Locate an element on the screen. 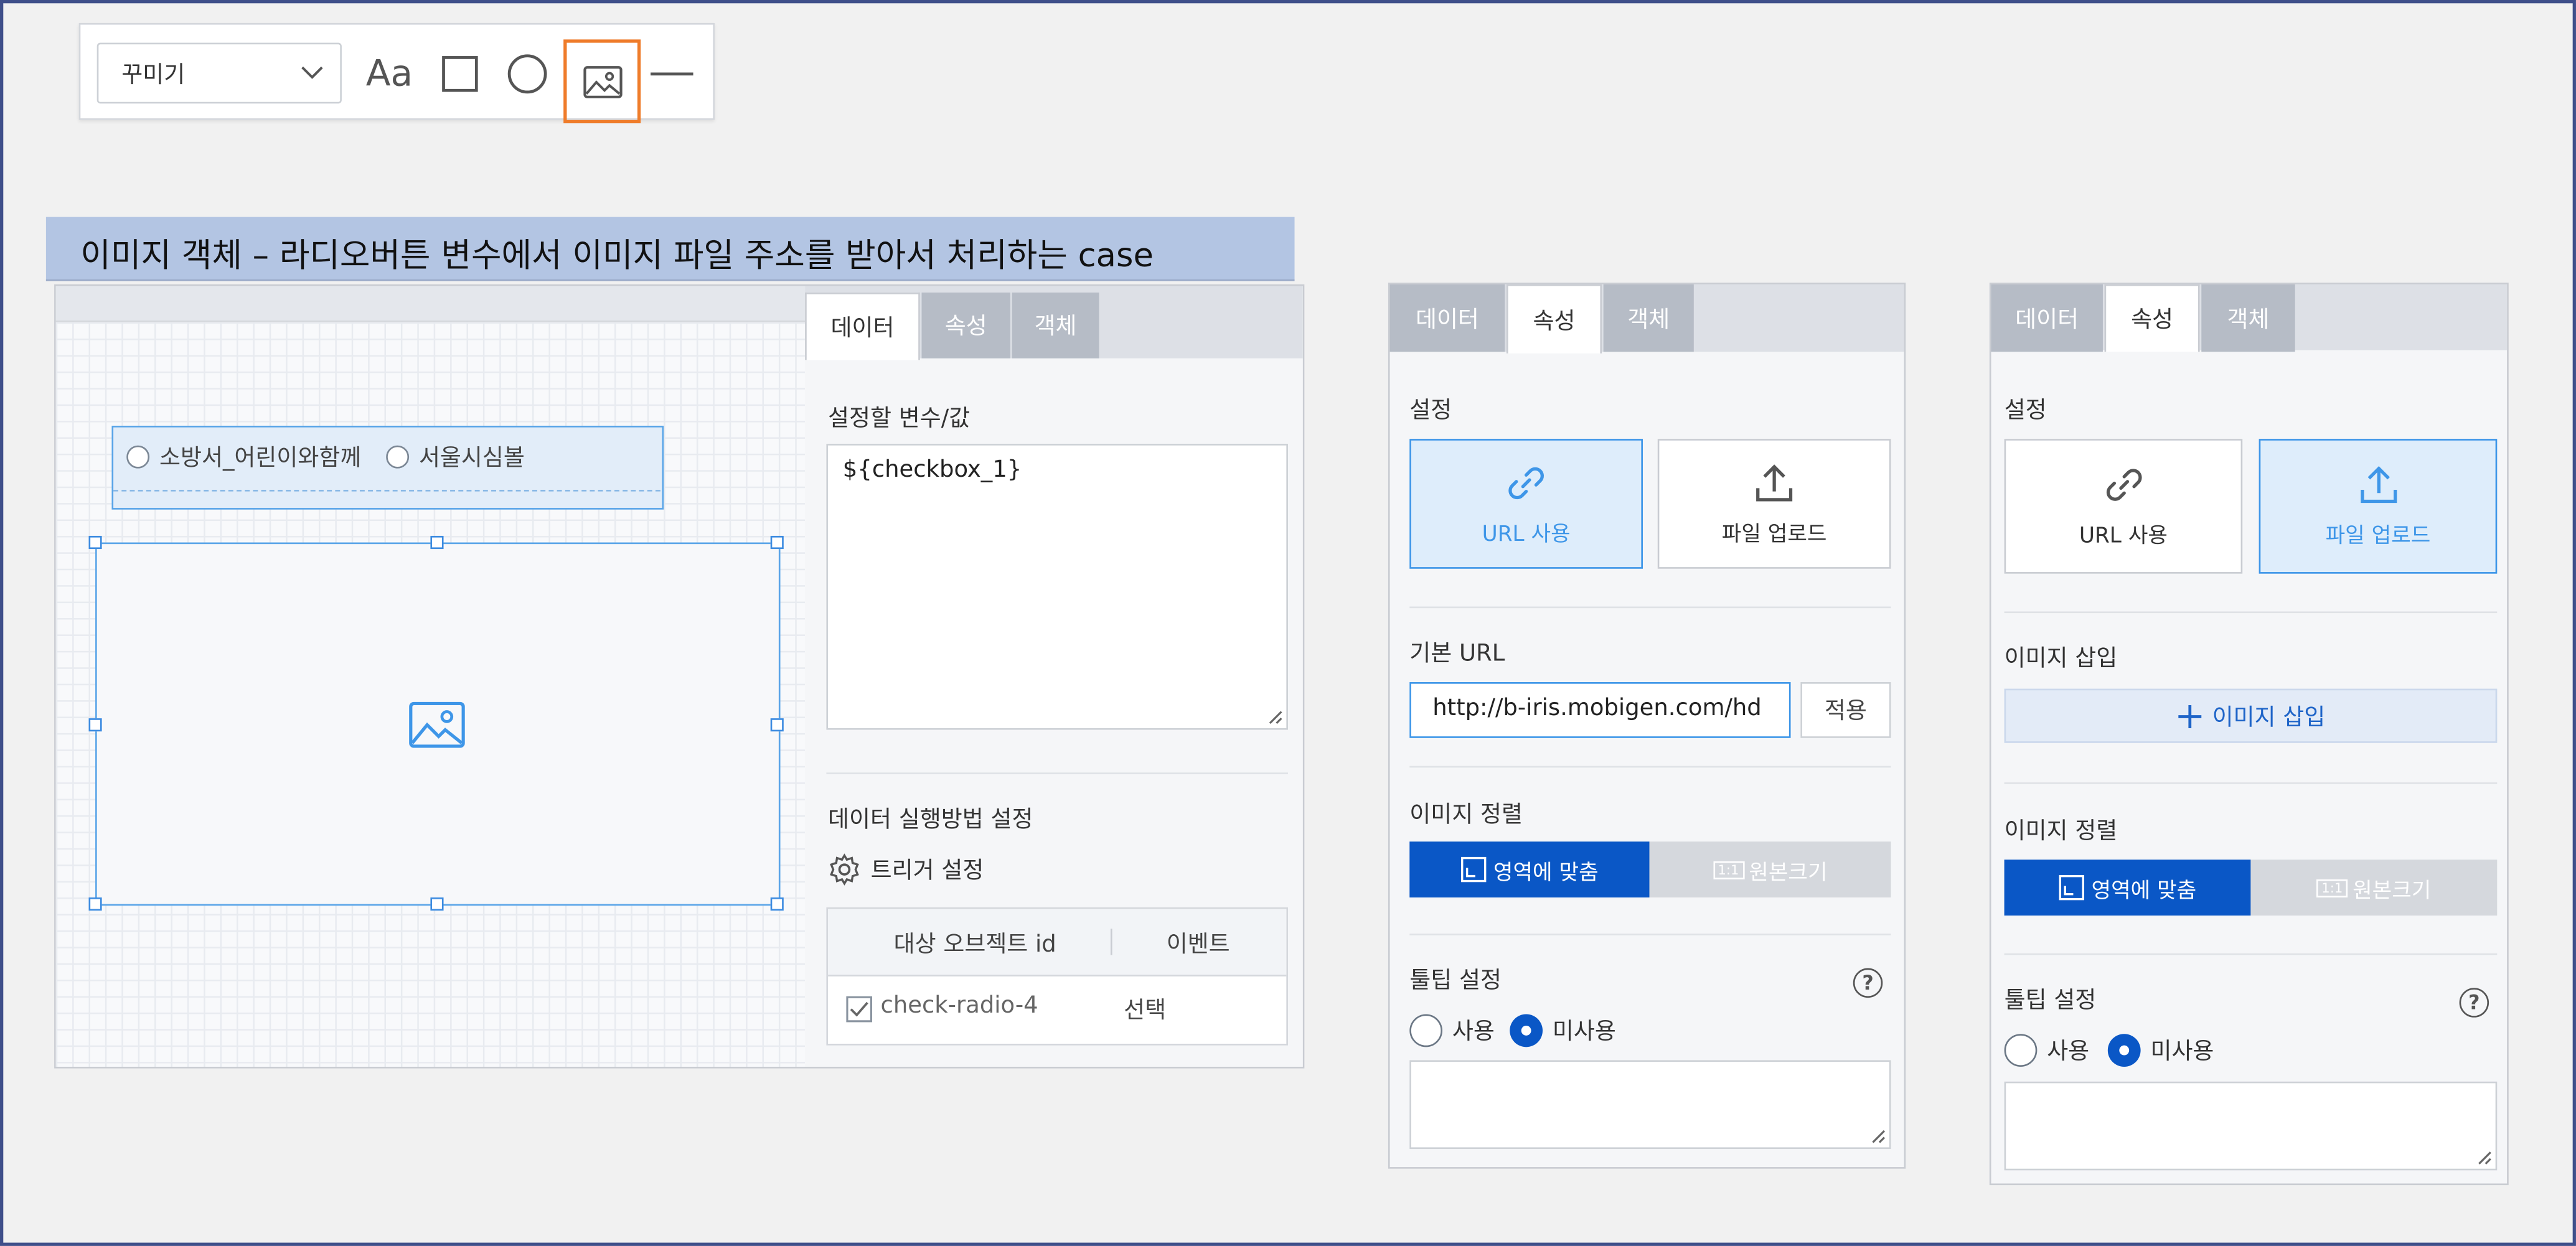 The height and width of the screenshot is (1246, 2576). image-object is located at coordinates (436, 723).